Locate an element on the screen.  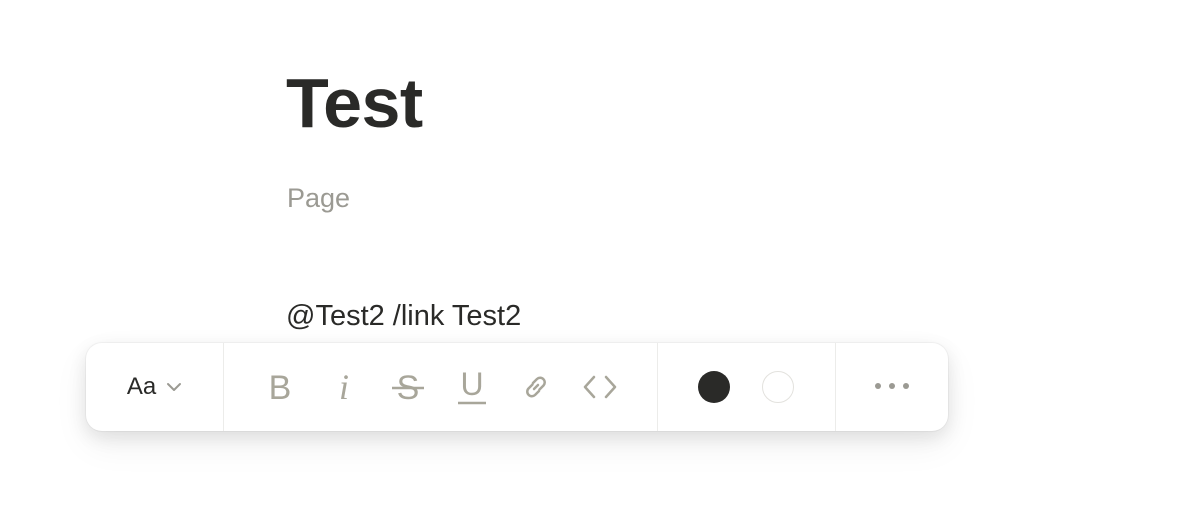
text-color-button is located at coordinates (714, 387).